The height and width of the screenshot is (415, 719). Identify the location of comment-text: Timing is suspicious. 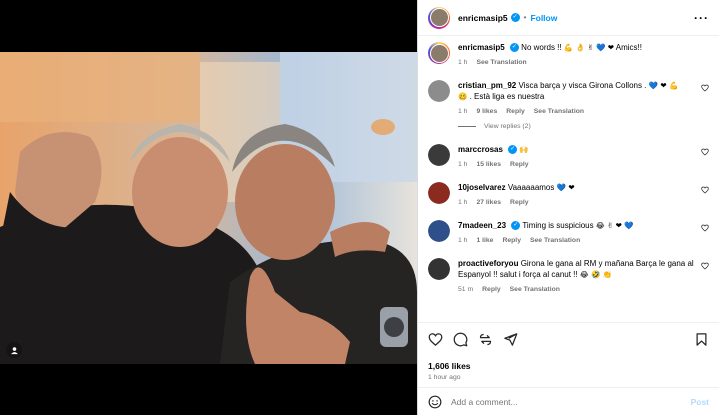
(558, 225).